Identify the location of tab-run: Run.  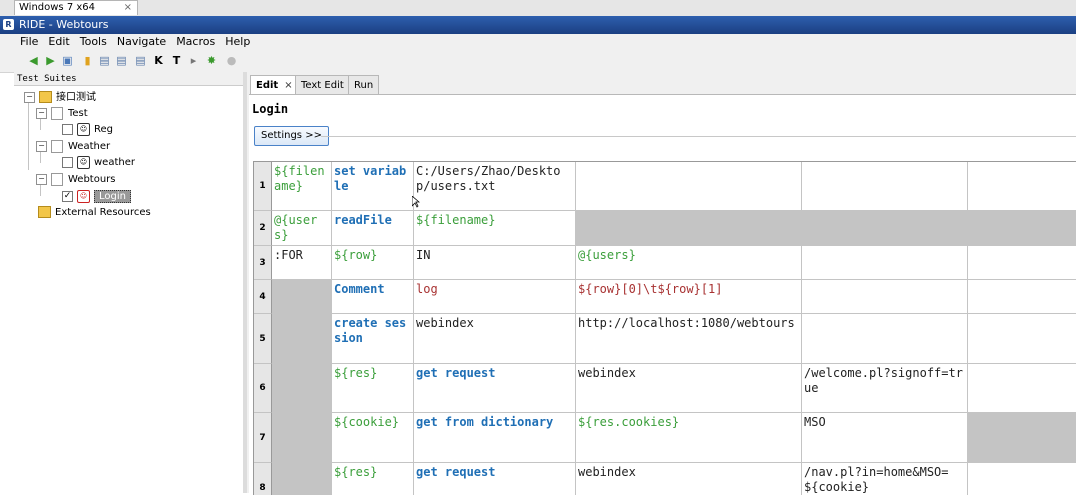
(364, 84).